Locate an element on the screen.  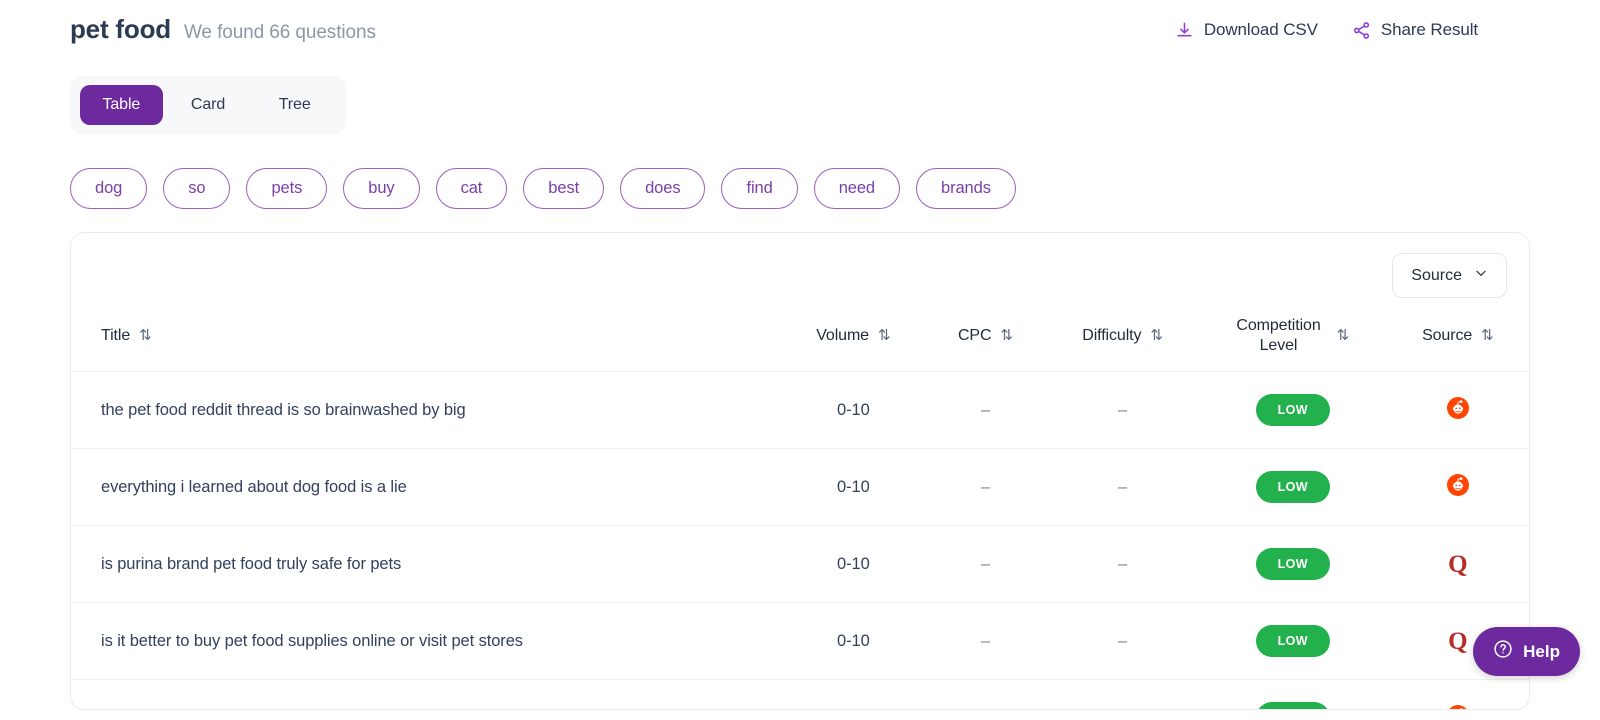
competition-label-line1: Competition is located at coordinates (1278, 325).